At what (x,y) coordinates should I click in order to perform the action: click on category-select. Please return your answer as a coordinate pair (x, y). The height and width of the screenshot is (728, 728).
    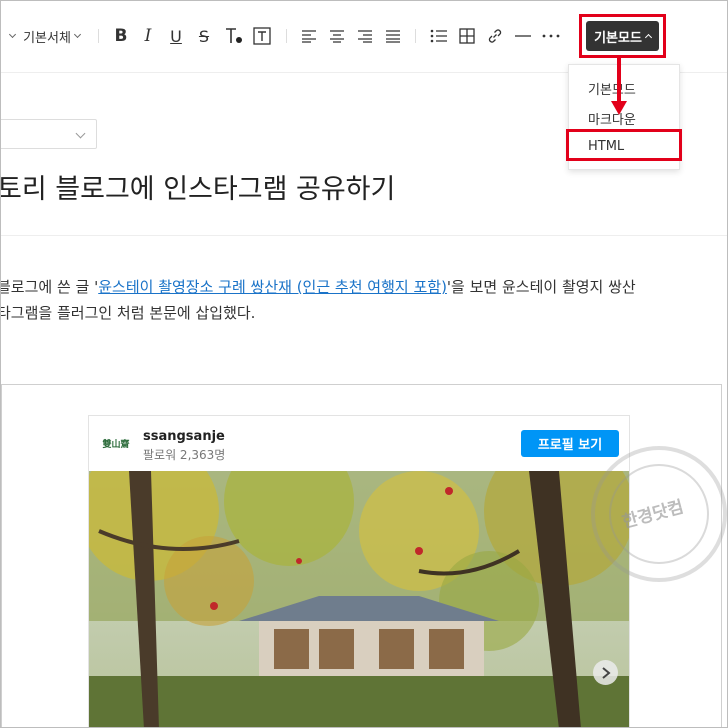
    Looking at the image, I should click on (49, 134).